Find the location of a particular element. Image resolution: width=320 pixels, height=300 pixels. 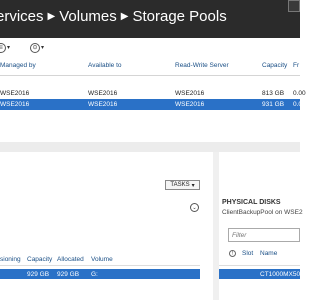

tasks-button: TASKS ▾ is located at coordinates (182, 185).